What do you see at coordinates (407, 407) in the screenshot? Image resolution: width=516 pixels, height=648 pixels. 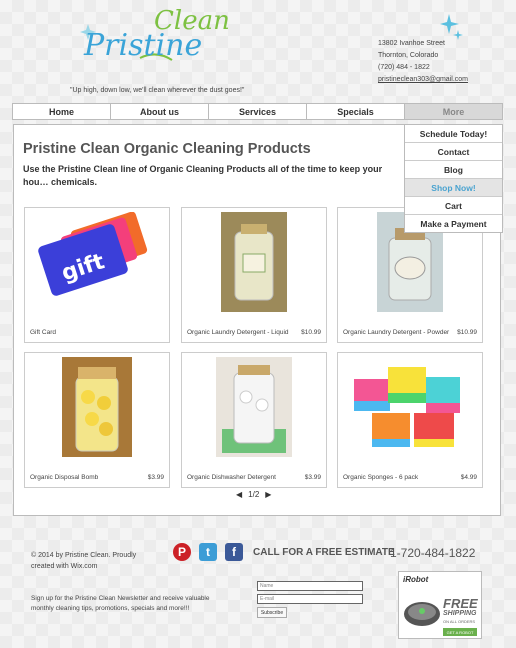 I see `sponges-image` at bounding box center [407, 407].